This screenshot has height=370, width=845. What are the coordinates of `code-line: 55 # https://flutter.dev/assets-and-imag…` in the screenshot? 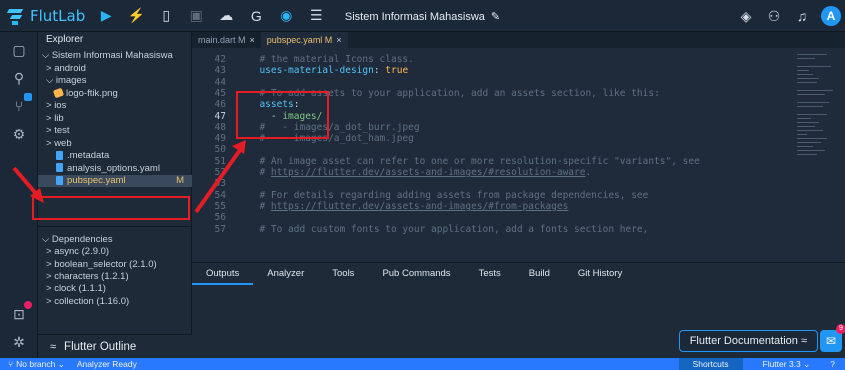 It's located at (492, 206).